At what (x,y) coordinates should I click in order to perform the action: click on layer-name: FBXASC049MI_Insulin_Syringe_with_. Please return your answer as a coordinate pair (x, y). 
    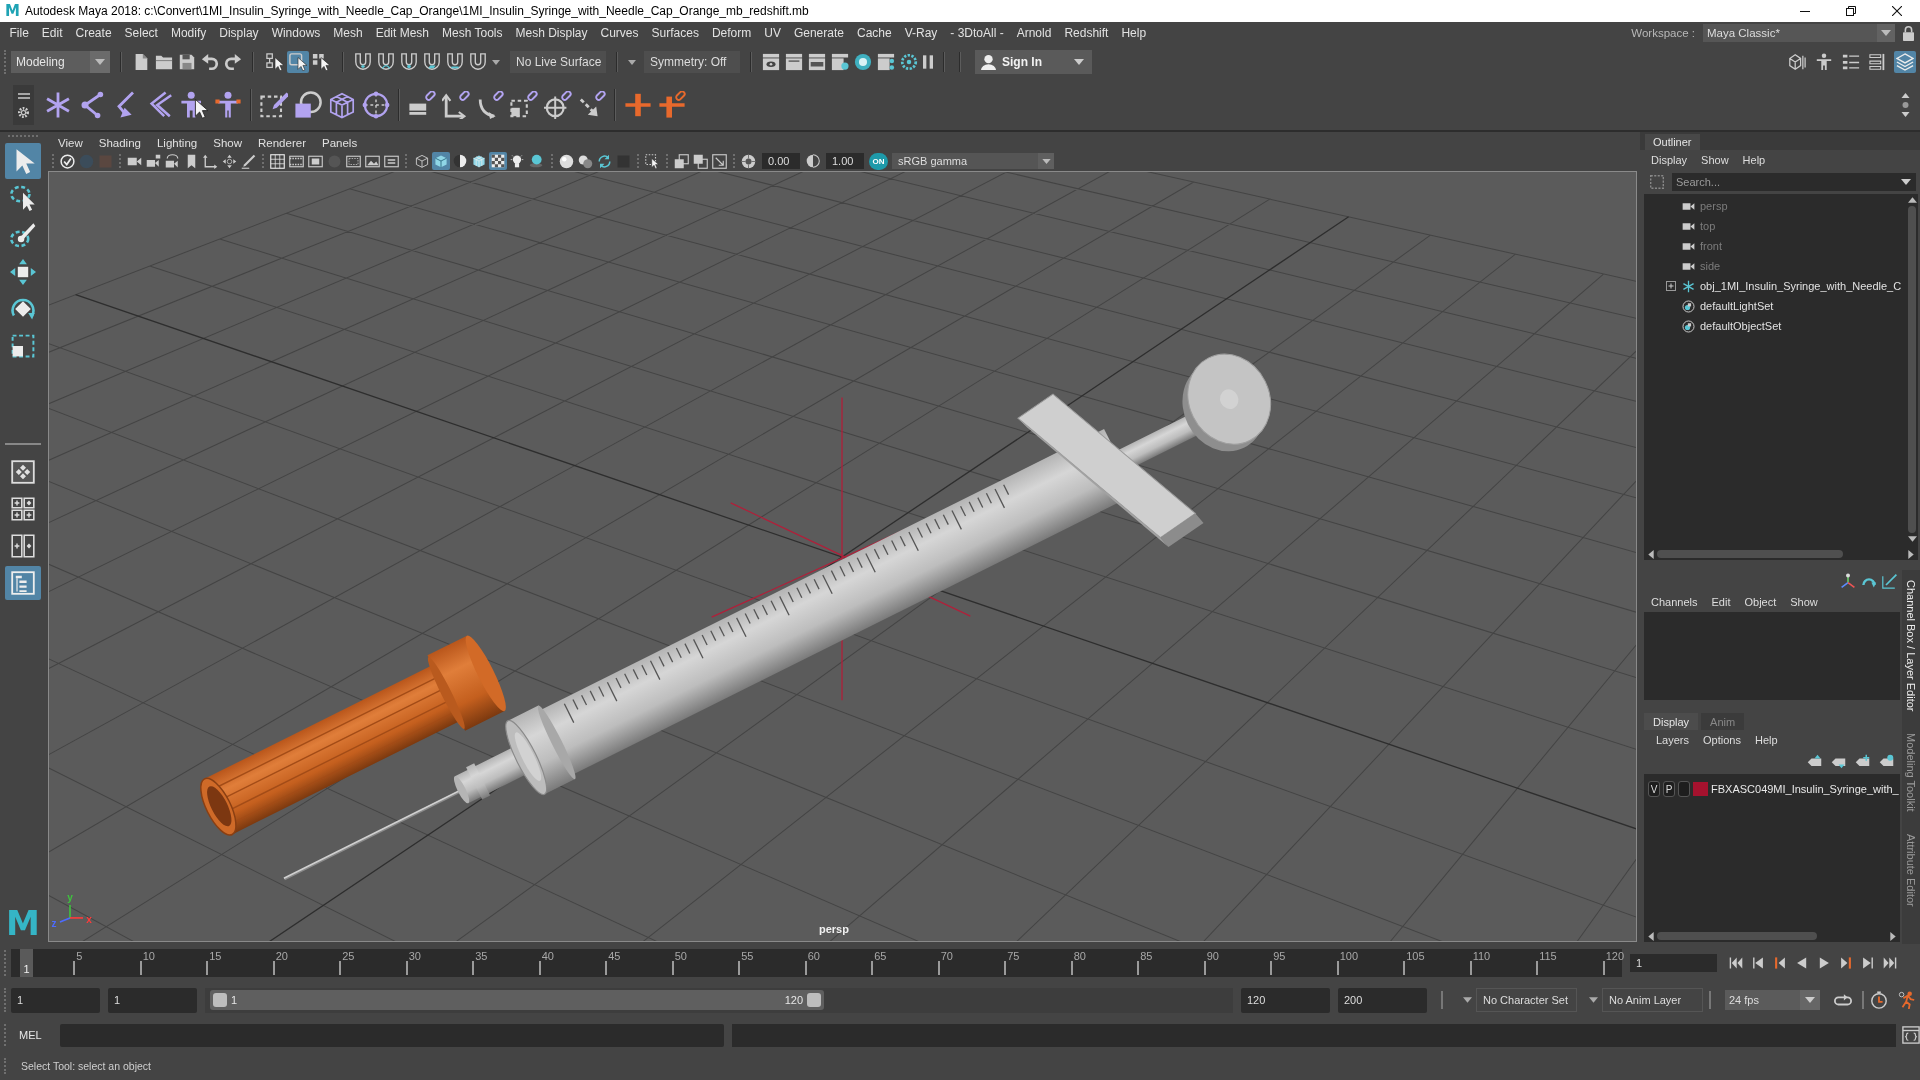
    Looking at the image, I should click on (1805, 789).